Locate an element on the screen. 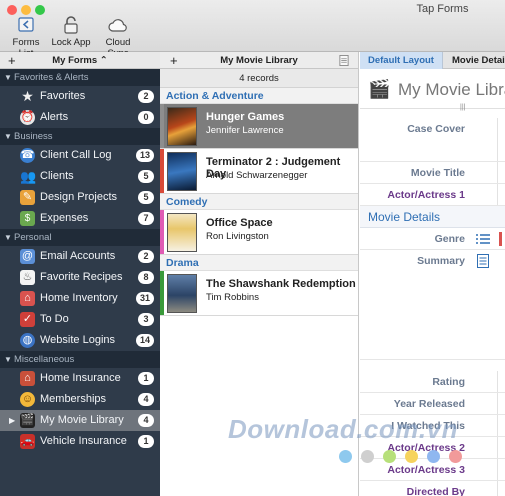  sidebar-item-label: Home Insurance is located at coordinates (80, 378).